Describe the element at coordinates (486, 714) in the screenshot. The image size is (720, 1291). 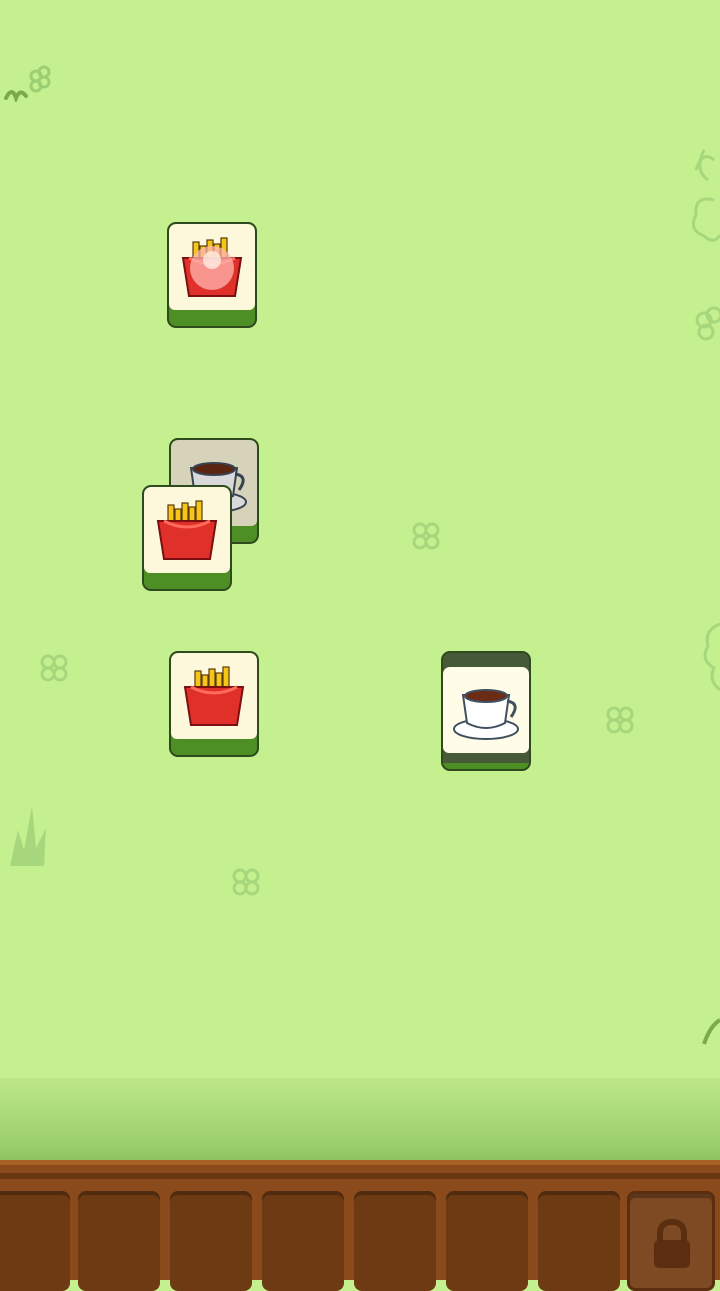
I see `coffee-cup-icon` at that location.